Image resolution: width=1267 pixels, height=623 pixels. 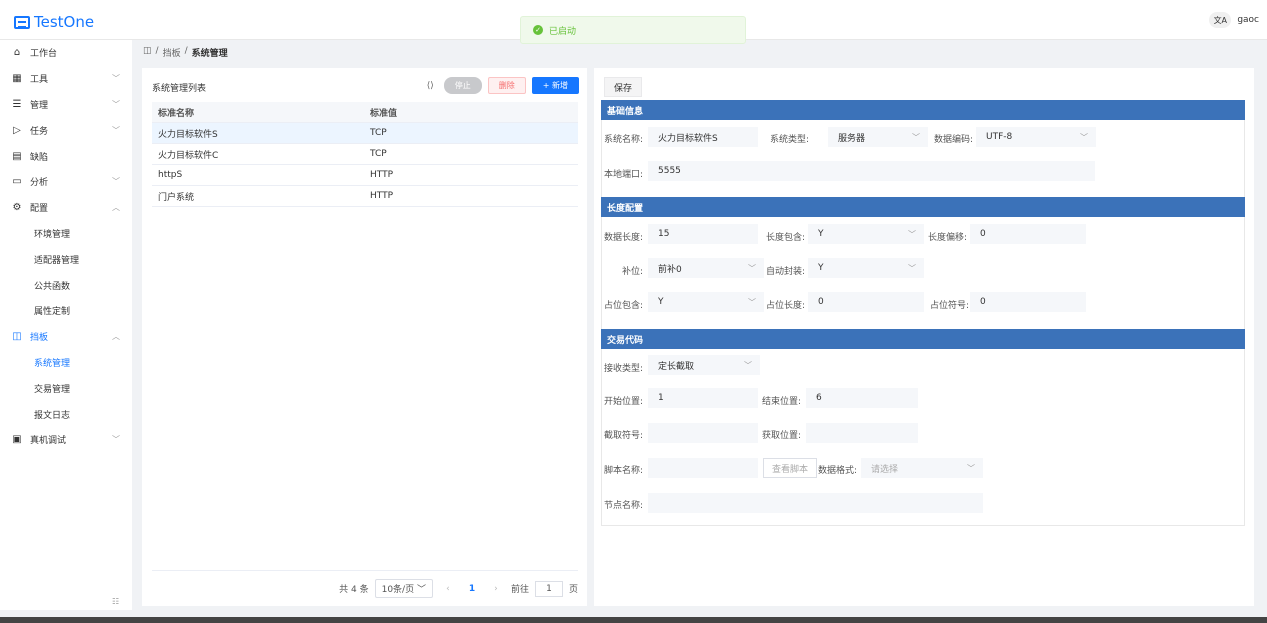 What do you see at coordinates (704, 365) in the screenshot?
I see `recv-type-select: 定长截取 ﹀` at bounding box center [704, 365].